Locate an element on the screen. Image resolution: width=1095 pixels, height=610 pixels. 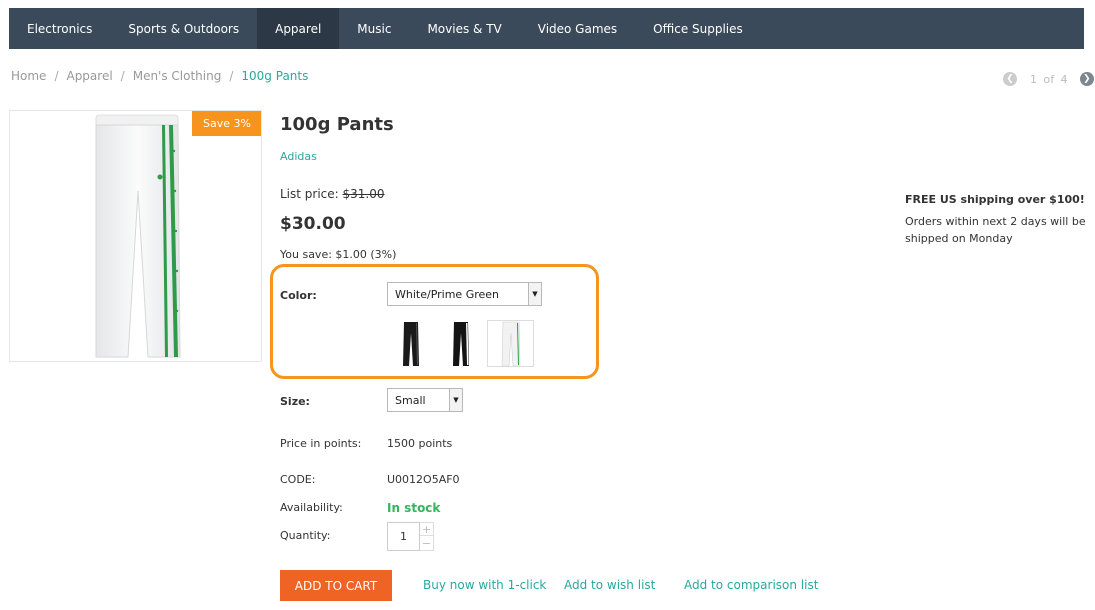
product-title: 100g Pants is located at coordinates (337, 124).